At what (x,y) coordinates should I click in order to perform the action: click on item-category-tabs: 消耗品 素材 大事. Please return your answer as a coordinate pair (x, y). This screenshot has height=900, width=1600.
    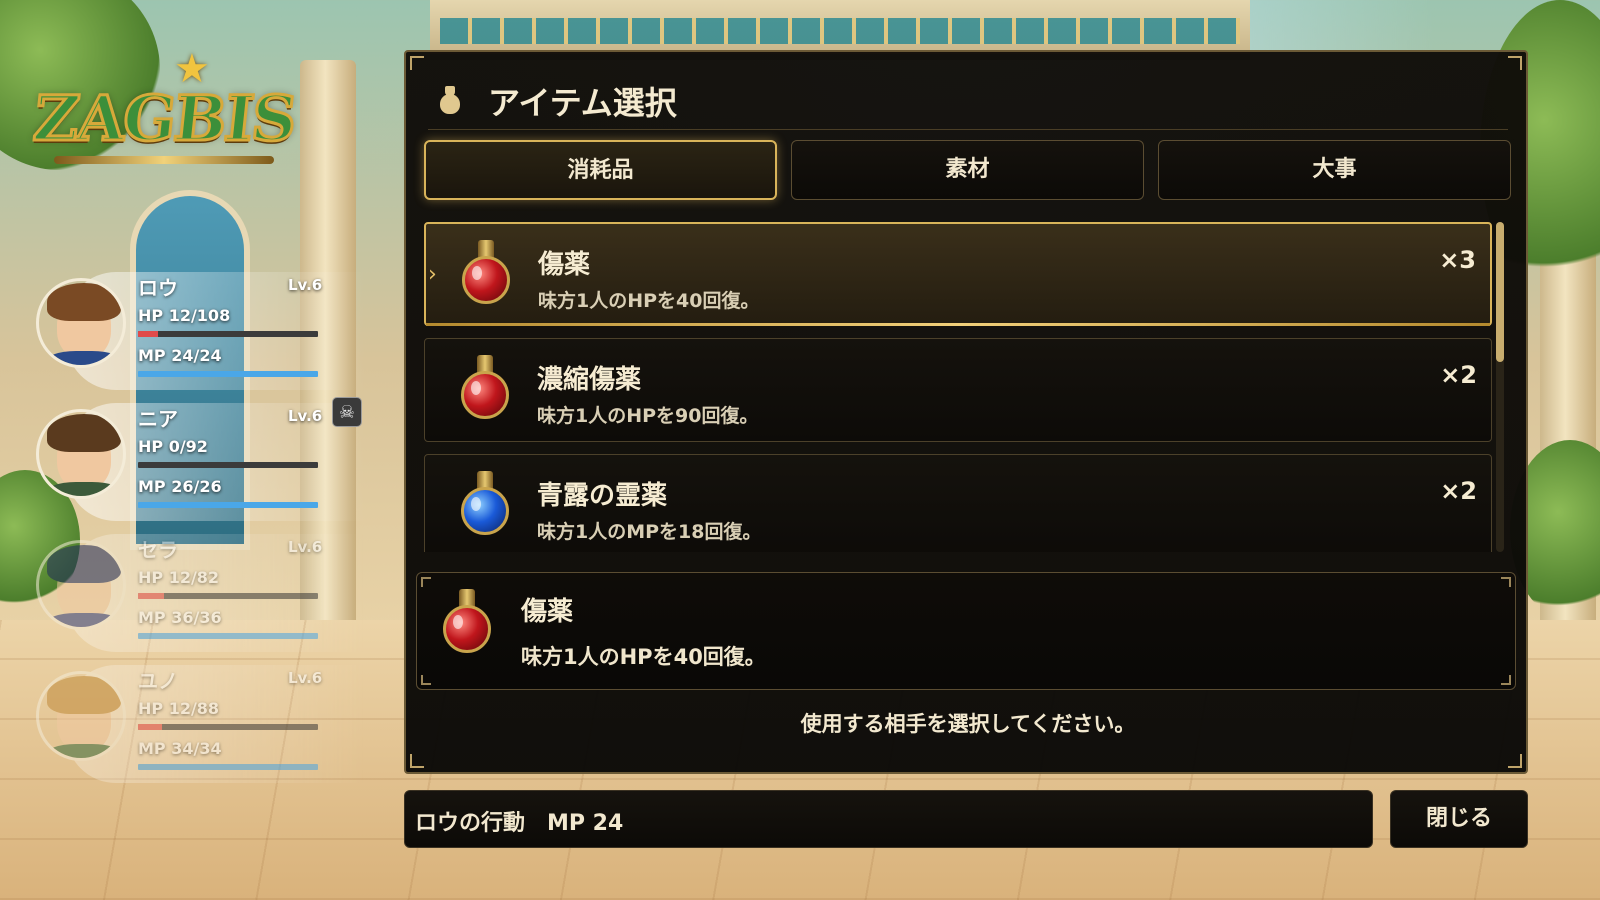
    Looking at the image, I should click on (968, 170).